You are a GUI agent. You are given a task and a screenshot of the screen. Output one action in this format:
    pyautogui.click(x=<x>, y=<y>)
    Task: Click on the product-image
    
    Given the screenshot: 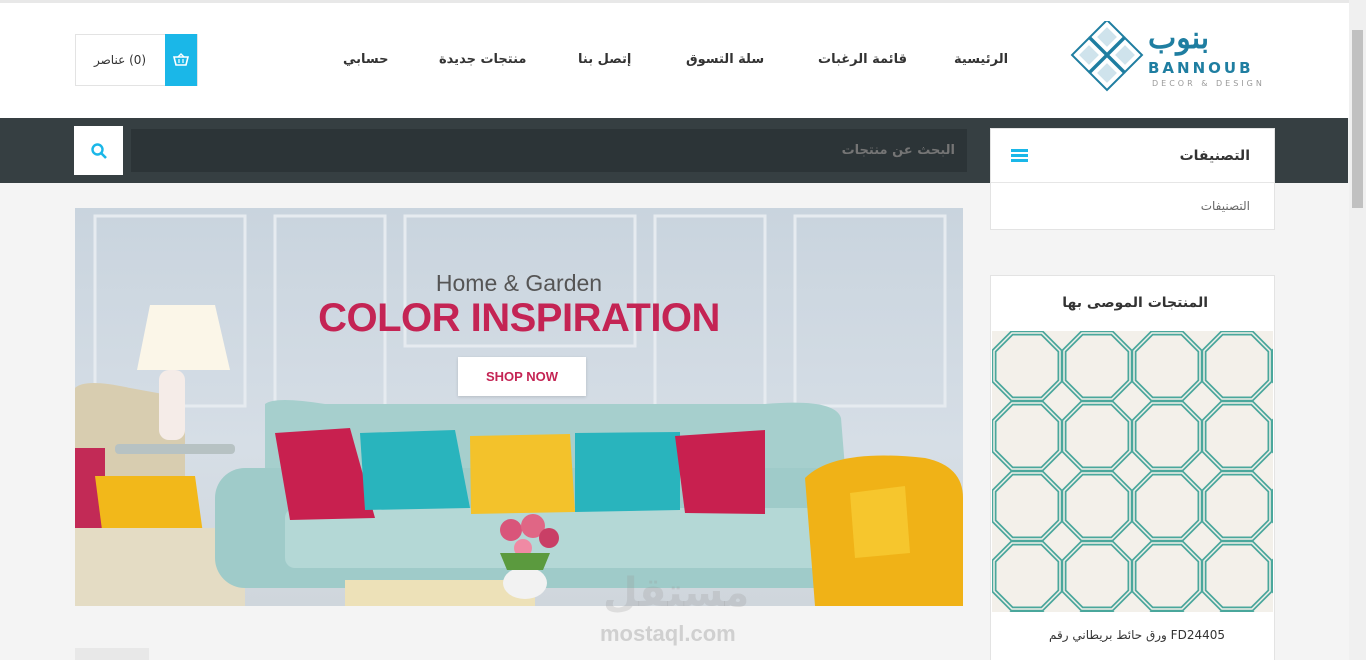 What is the action you would take?
    pyautogui.click(x=1132, y=471)
    